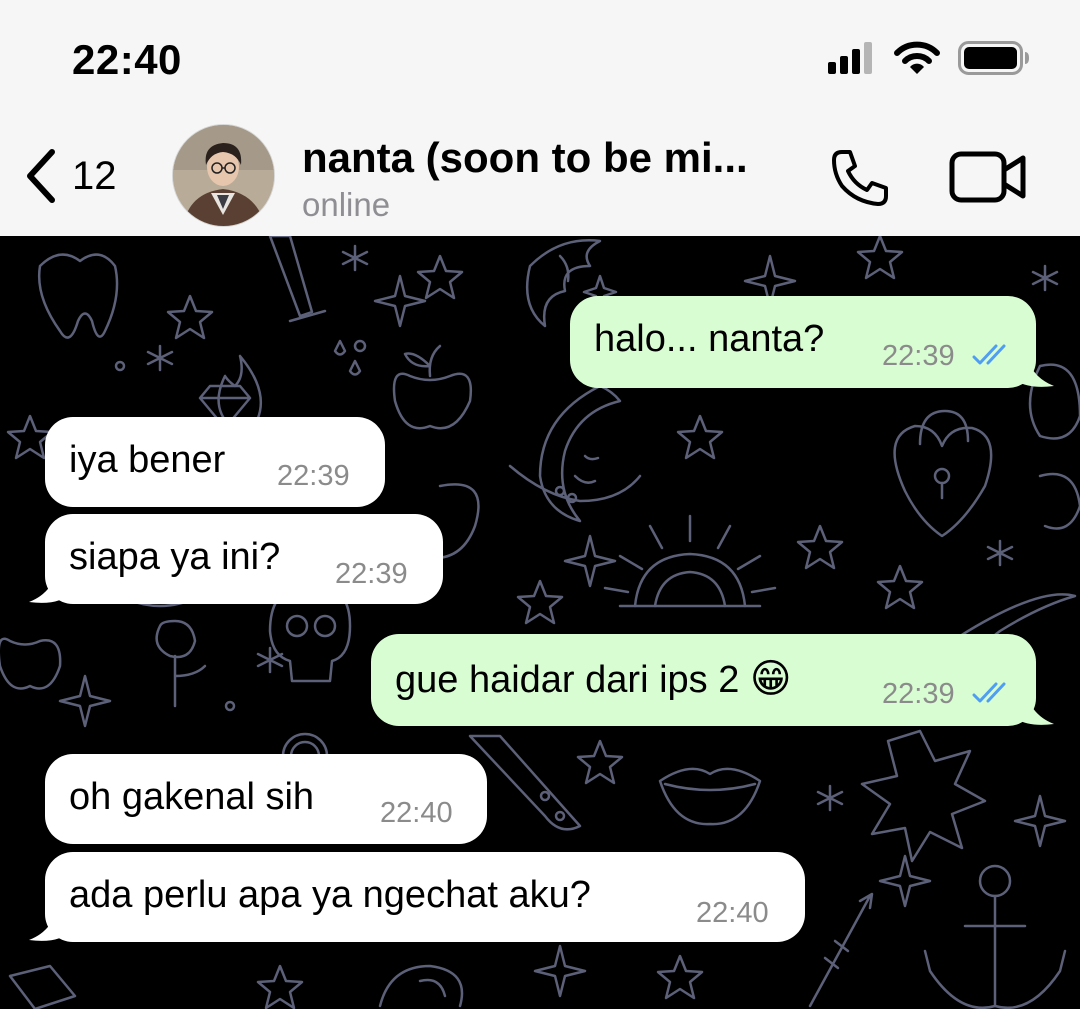  What do you see at coordinates (127, 59) in the screenshot?
I see `status-time: 22:40` at bounding box center [127, 59].